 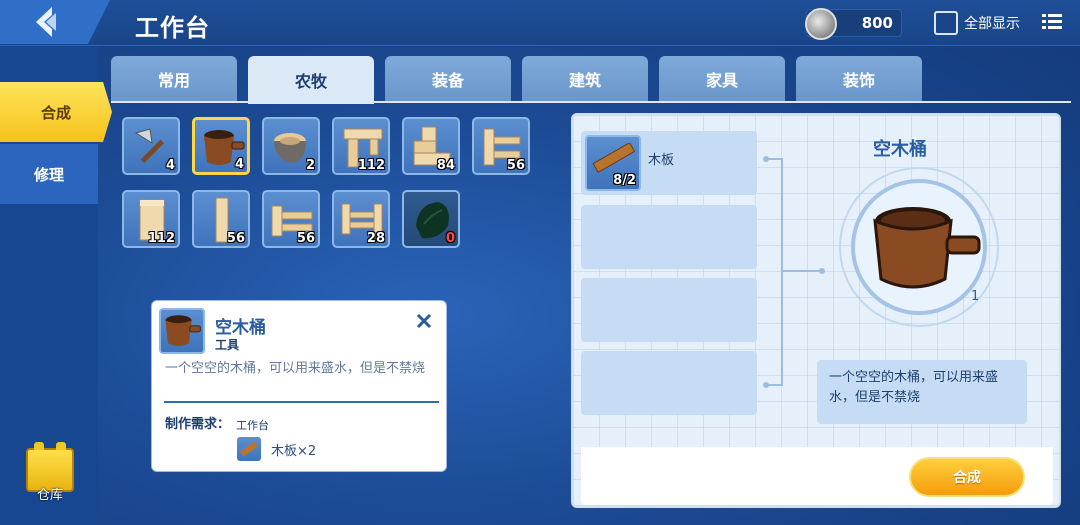 I want to click on currency-value: 800, so click(x=877, y=23).